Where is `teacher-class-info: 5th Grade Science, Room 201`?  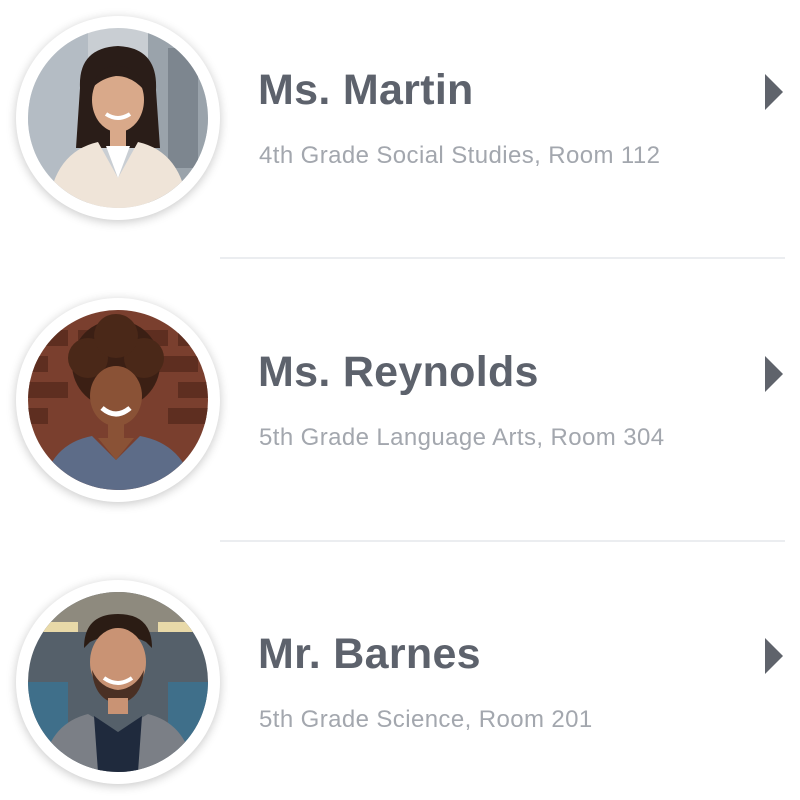
teacher-class-info: 5th Grade Science, Room 201 is located at coordinates (426, 719).